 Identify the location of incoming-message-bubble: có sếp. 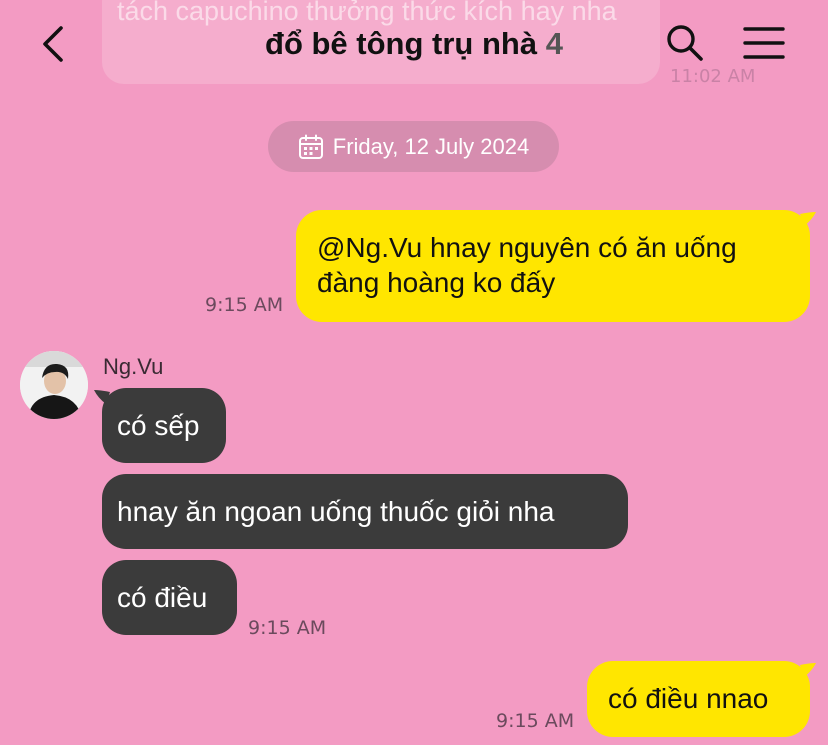
(164, 425).